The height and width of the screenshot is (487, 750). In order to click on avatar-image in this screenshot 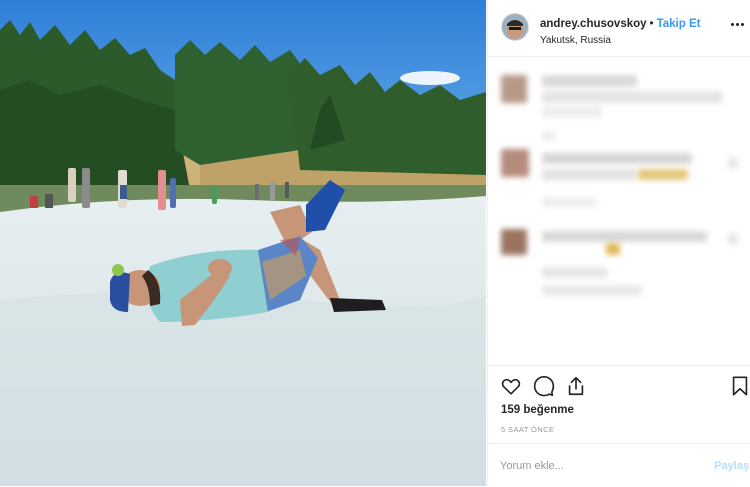, I will do `click(515, 27)`.